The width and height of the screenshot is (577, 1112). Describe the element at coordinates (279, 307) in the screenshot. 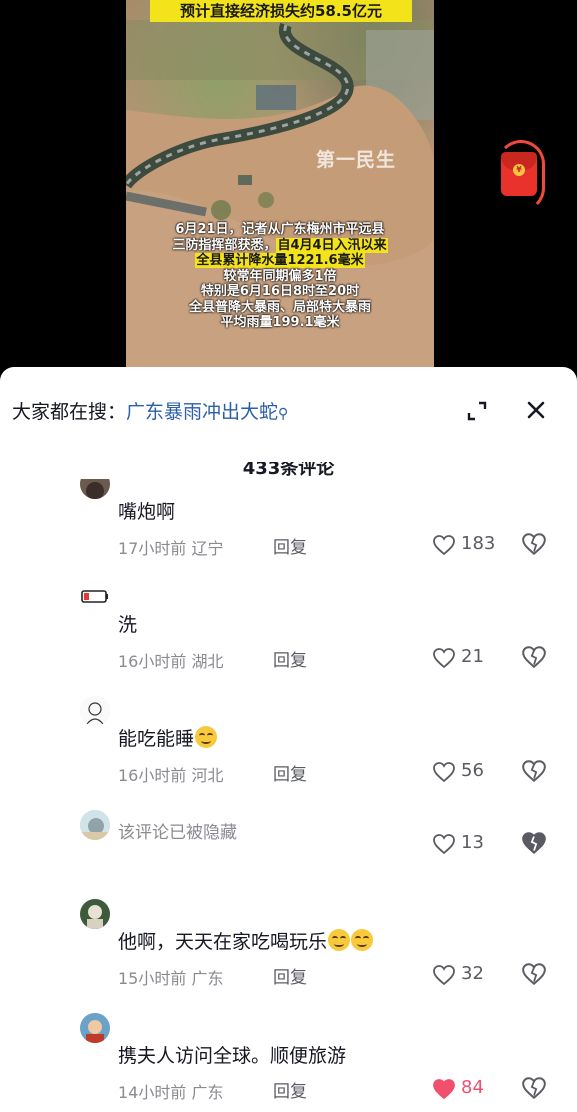

I see `subtitle-text: 全县普降大暴雨、局部特大暴雨` at that location.